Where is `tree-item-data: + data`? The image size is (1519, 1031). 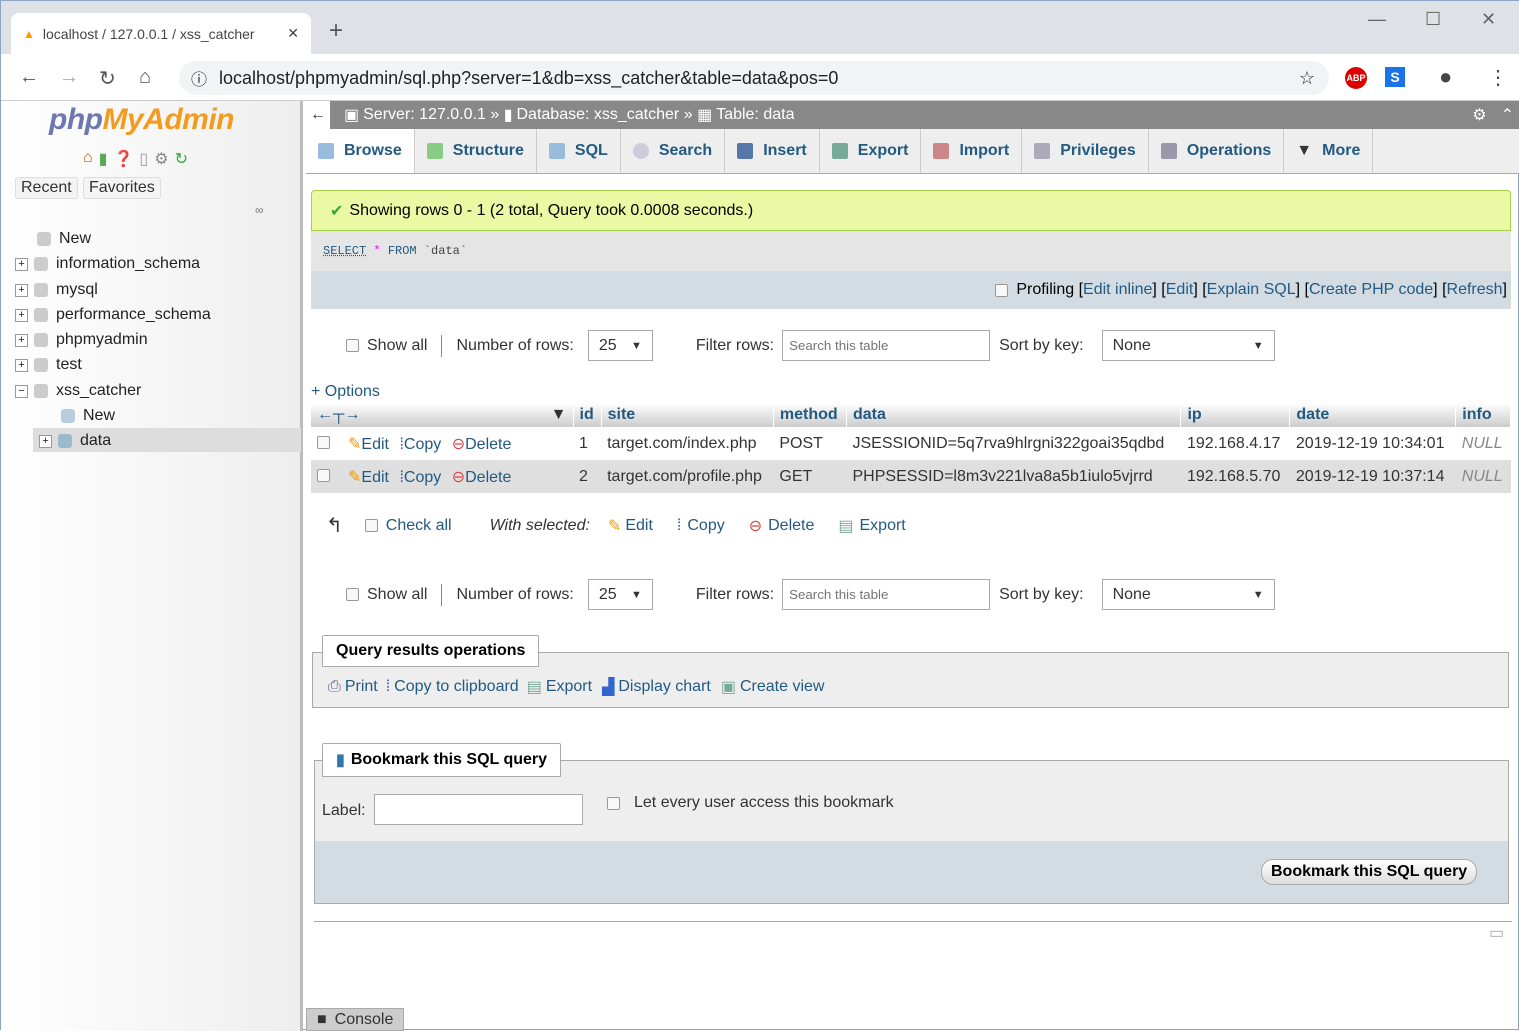
tree-item-data: + data is located at coordinates (75, 441).